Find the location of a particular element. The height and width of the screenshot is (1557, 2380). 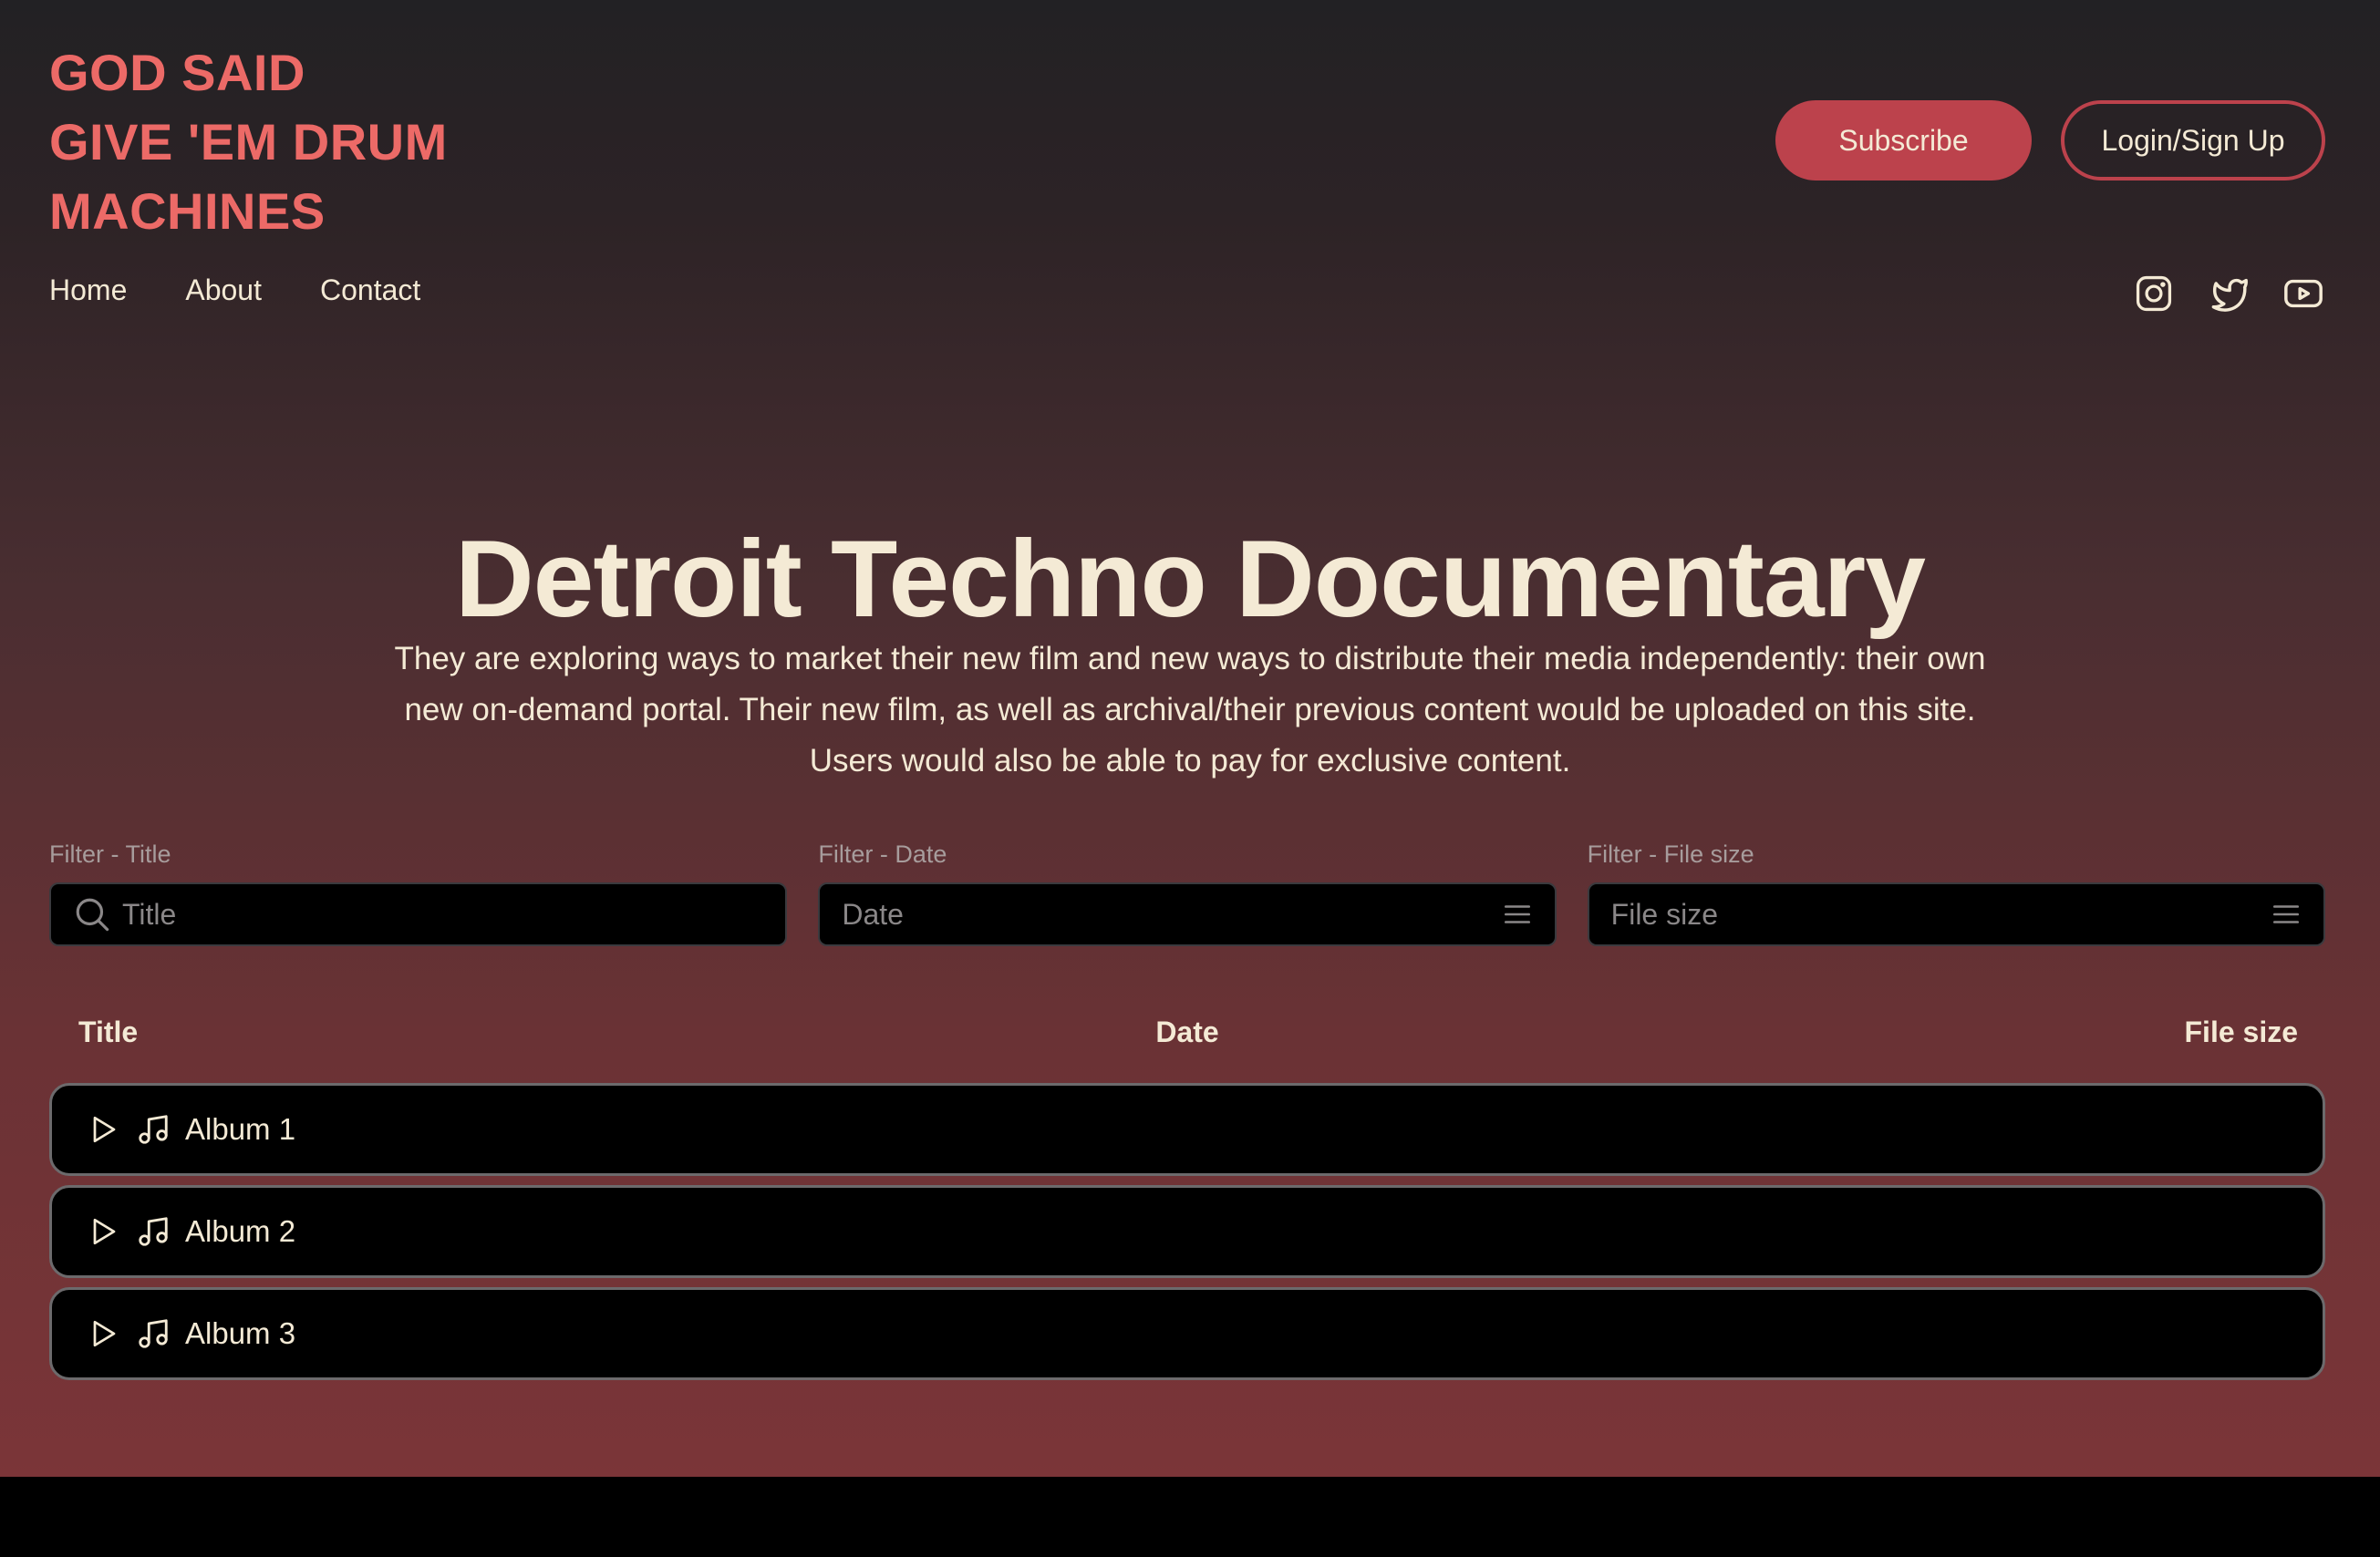

filter-title: Filter - Title is located at coordinates (419, 892).